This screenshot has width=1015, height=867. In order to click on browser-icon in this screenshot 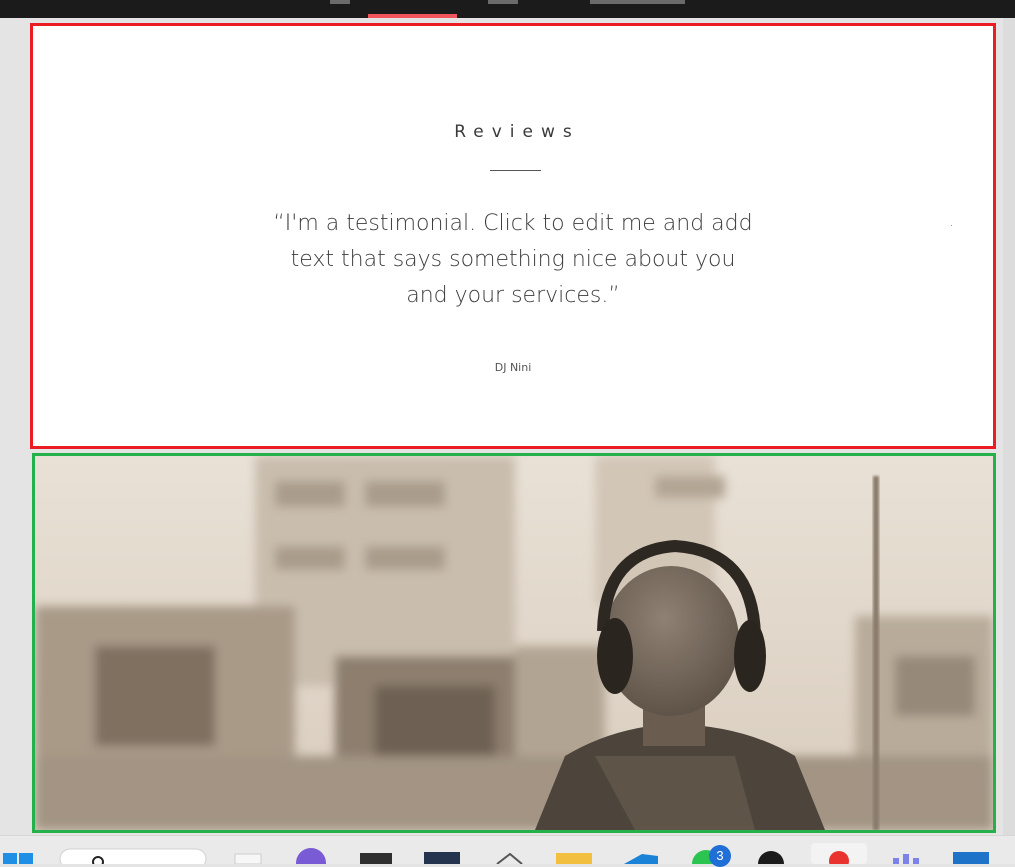, I will do `click(971, 858)`.